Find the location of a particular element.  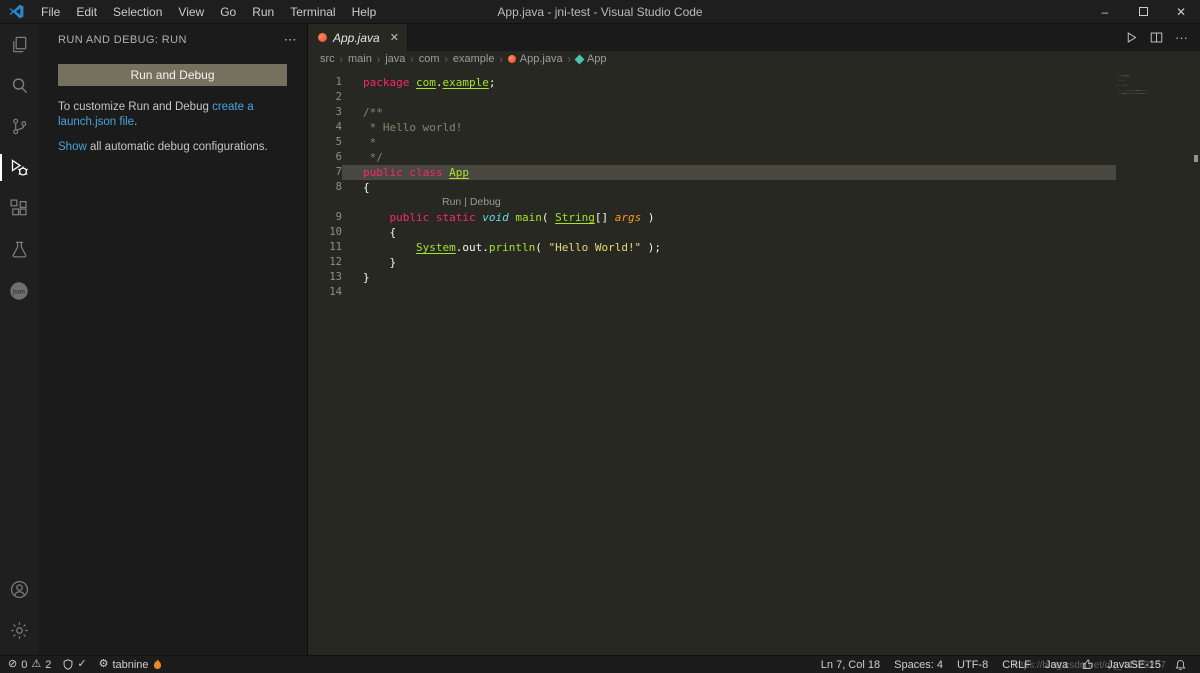

token-cmt: /** is located at coordinates (373, 112).